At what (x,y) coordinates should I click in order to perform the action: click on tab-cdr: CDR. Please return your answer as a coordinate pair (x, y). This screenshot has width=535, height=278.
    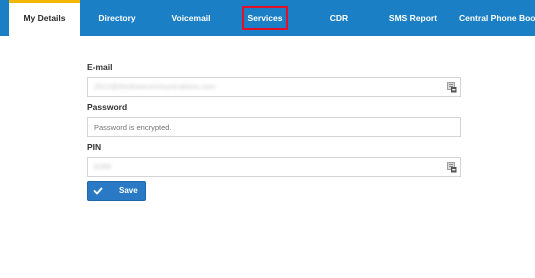
    Looking at the image, I should click on (339, 18).